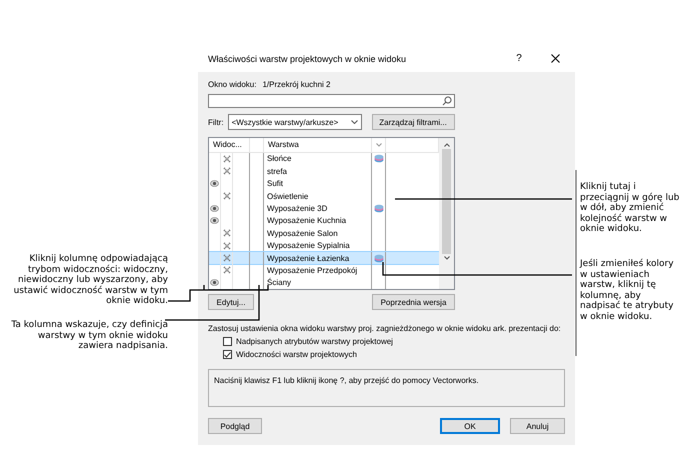  What do you see at coordinates (314, 341) in the screenshot?
I see `checkbox-label: Nadpisanych atrybutów warstwy projektowej` at bounding box center [314, 341].